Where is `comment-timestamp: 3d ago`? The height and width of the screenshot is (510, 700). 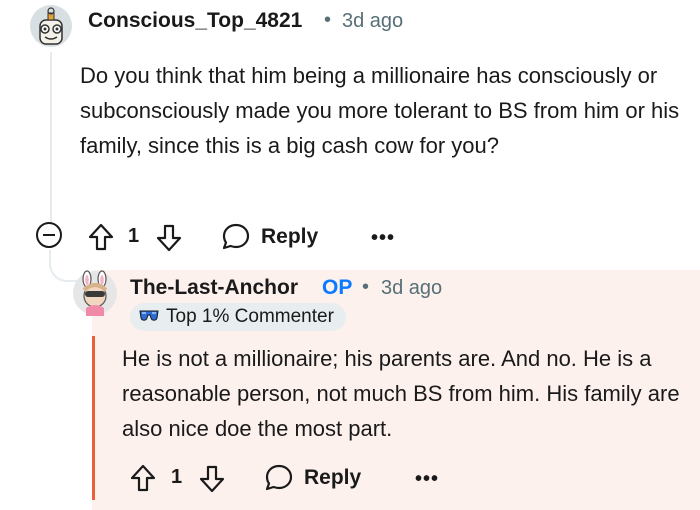 comment-timestamp: 3d ago is located at coordinates (373, 21).